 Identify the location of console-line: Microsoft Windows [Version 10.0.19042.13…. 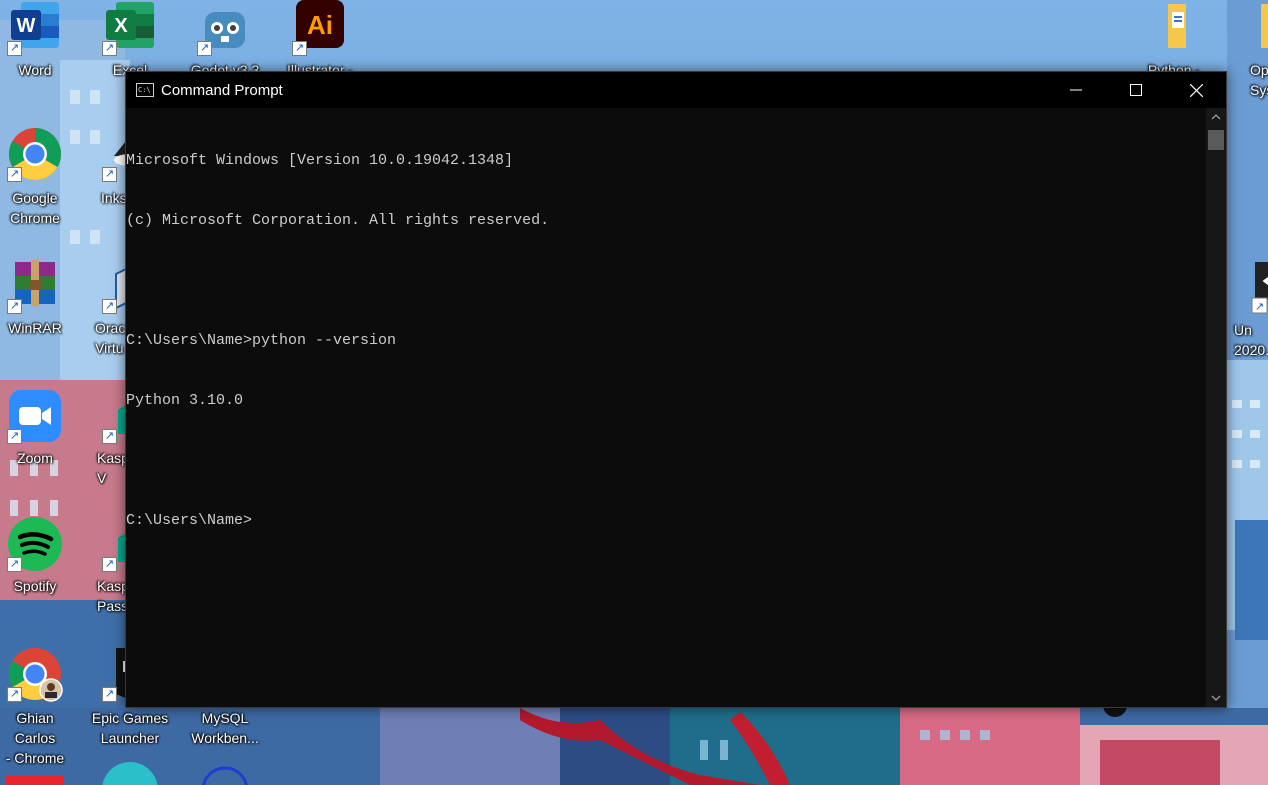
(320, 160).